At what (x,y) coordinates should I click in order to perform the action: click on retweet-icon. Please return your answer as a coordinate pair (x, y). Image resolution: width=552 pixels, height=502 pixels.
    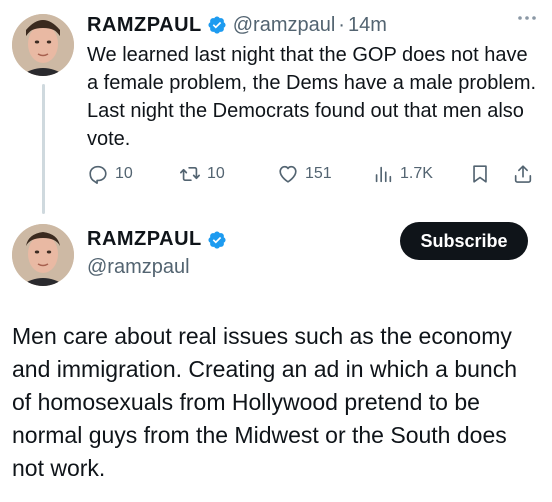
    Looking at the image, I should click on (190, 174).